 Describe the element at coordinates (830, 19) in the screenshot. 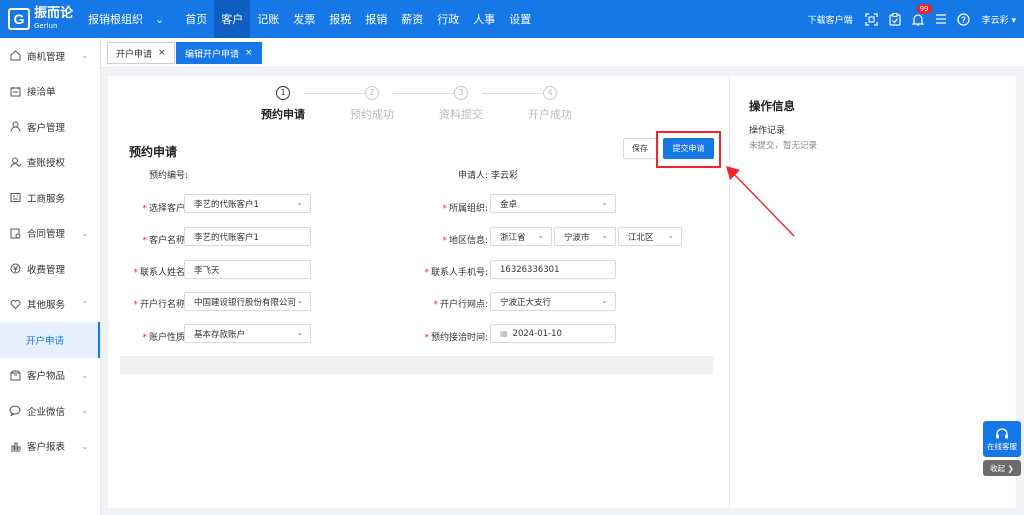

I see `download-client-link: 下载客户端` at that location.